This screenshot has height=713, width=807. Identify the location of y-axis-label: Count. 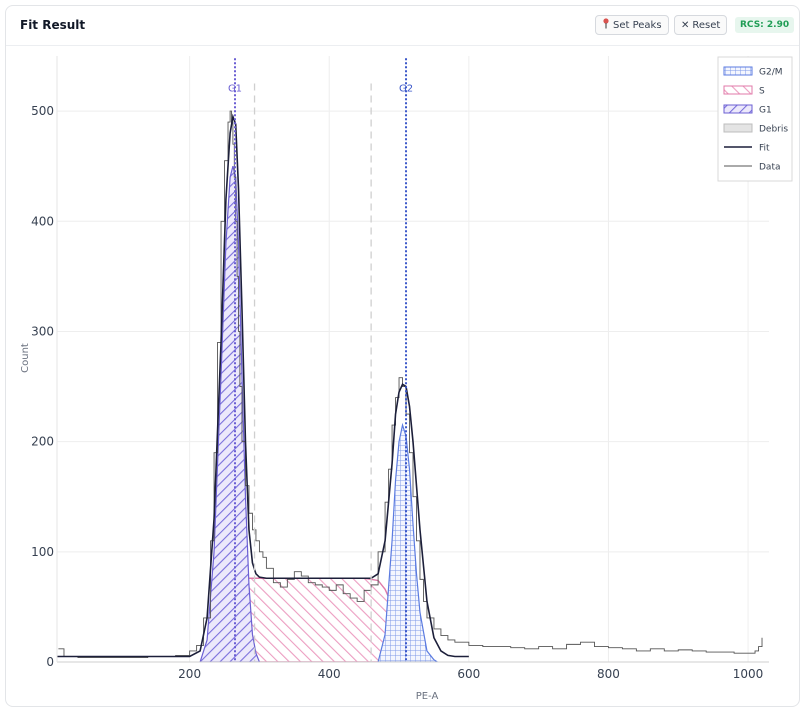
(25, 358).